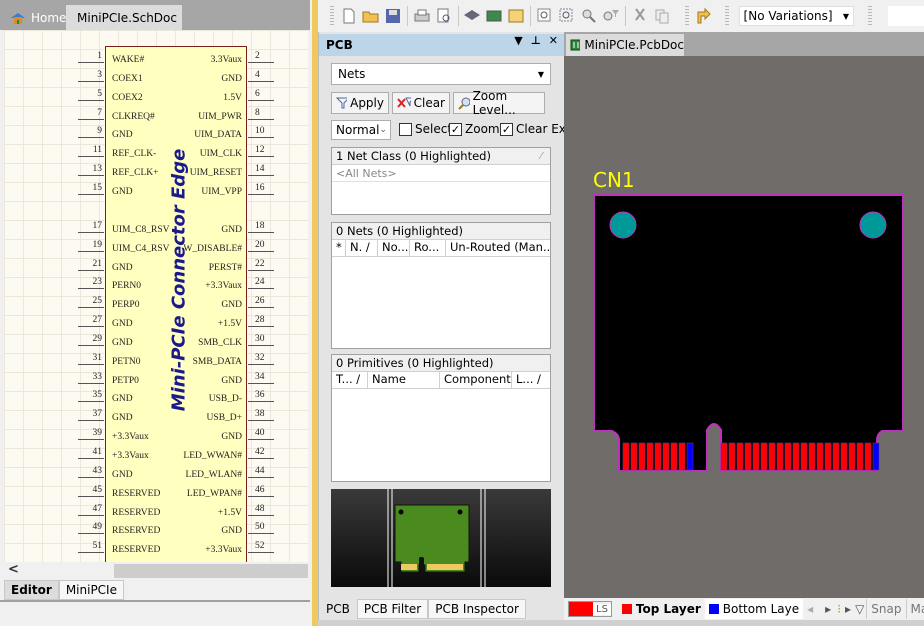  I want to click on bottom-pad, so click(690, 456).